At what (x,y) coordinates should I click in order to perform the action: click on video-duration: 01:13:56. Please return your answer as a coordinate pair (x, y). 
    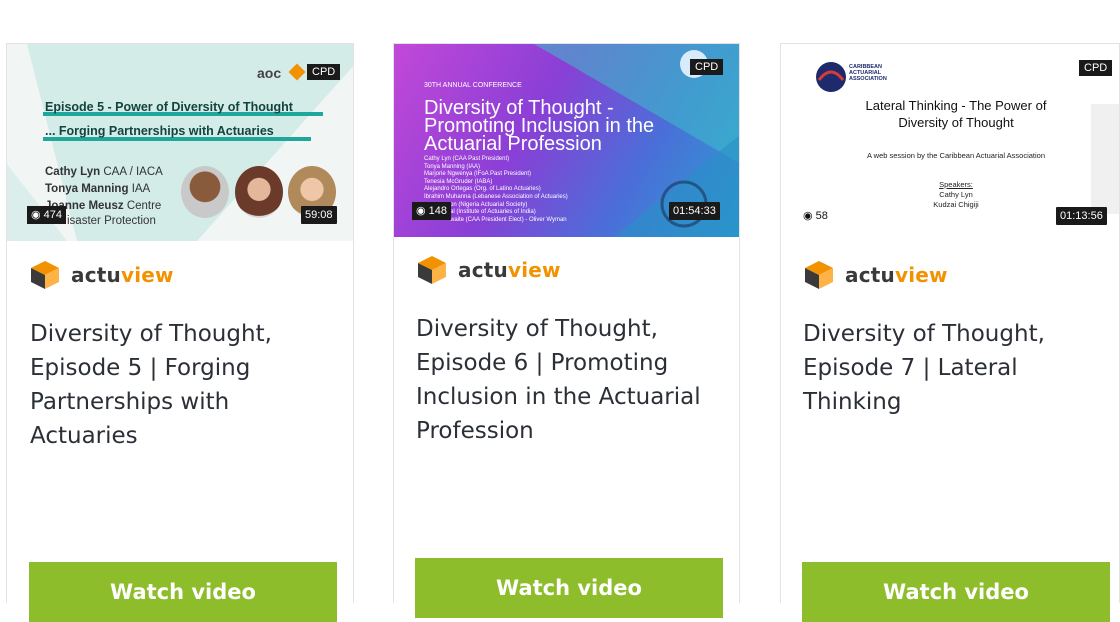
    Looking at the image, I should click on (1081, 216).